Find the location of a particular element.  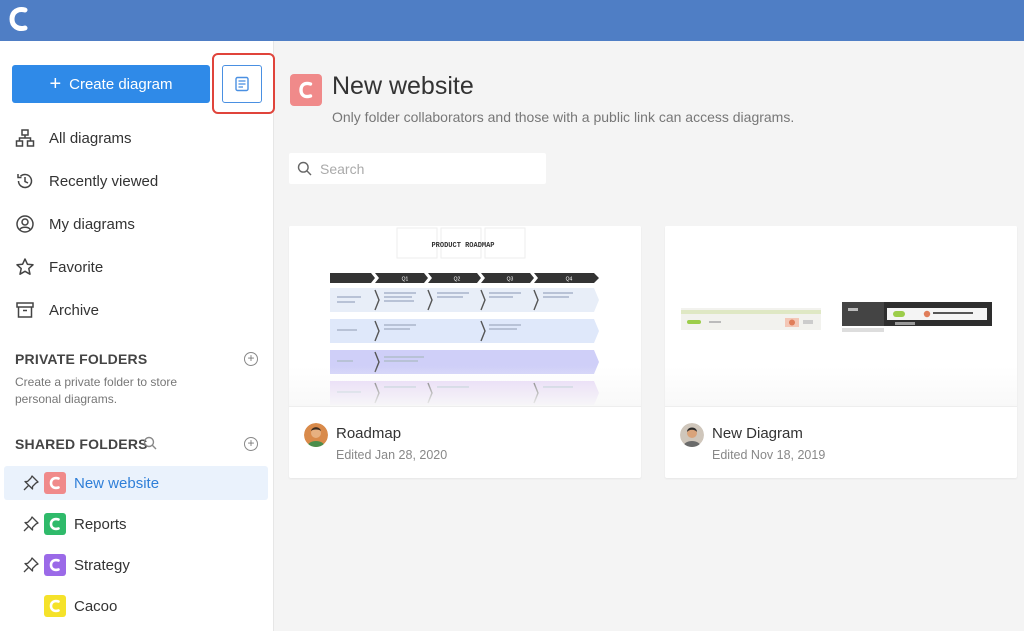

nav-archive: Archive is located at coordinates (57, 310).